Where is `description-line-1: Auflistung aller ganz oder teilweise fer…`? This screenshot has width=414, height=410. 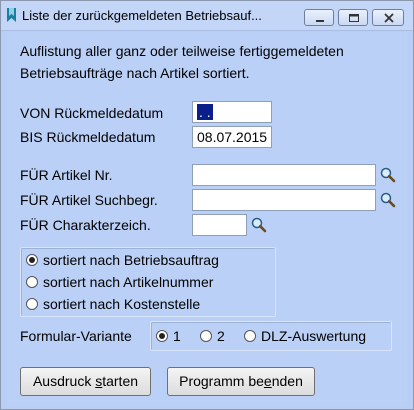
description-line-1: Auflistung aller ganz oder teilweise fer… is located at coordinates (182, 51).